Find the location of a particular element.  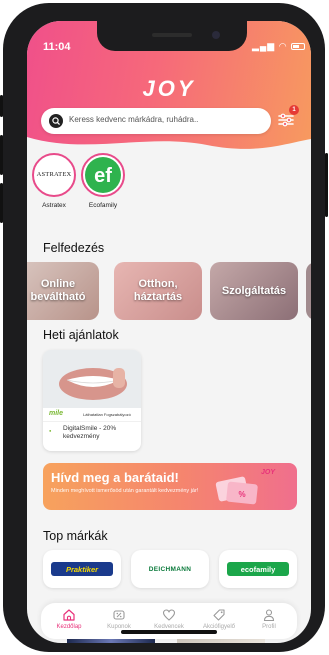

section-title-discover: Felfedezés is located at coordinates (74, 248).